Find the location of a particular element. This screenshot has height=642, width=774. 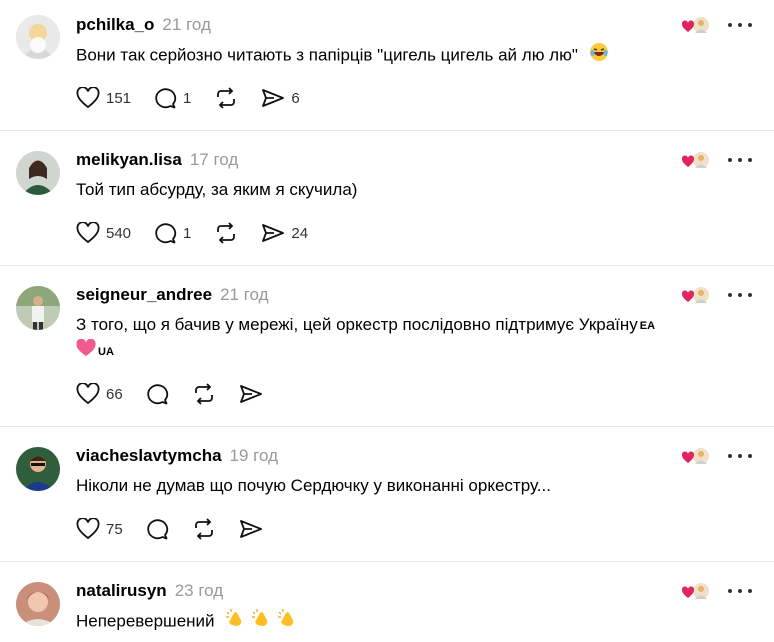

username: seigneur_andree 21 год is located at coordinates (172, 295).